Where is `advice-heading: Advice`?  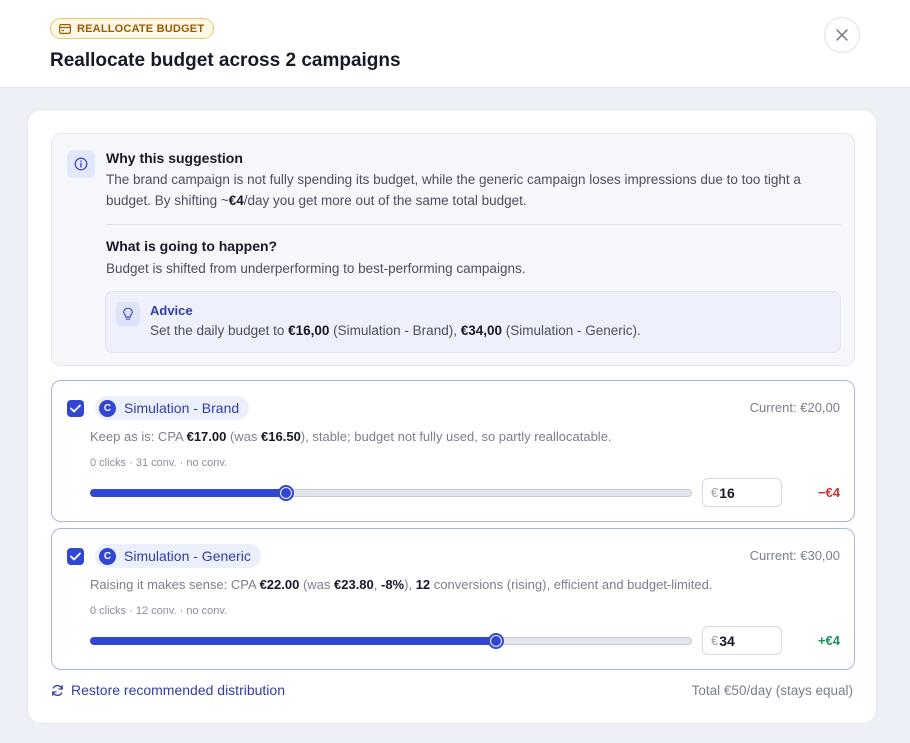
advice-heading: Advice is located at coordinates (171, 310).